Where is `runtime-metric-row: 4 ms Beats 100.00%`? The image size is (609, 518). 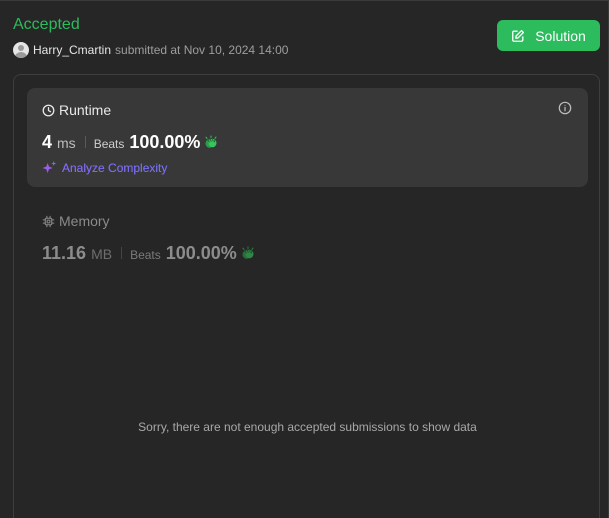
runtime-metric-row: 4 ms Beats 100.00% is located at coordinates (130, 142).